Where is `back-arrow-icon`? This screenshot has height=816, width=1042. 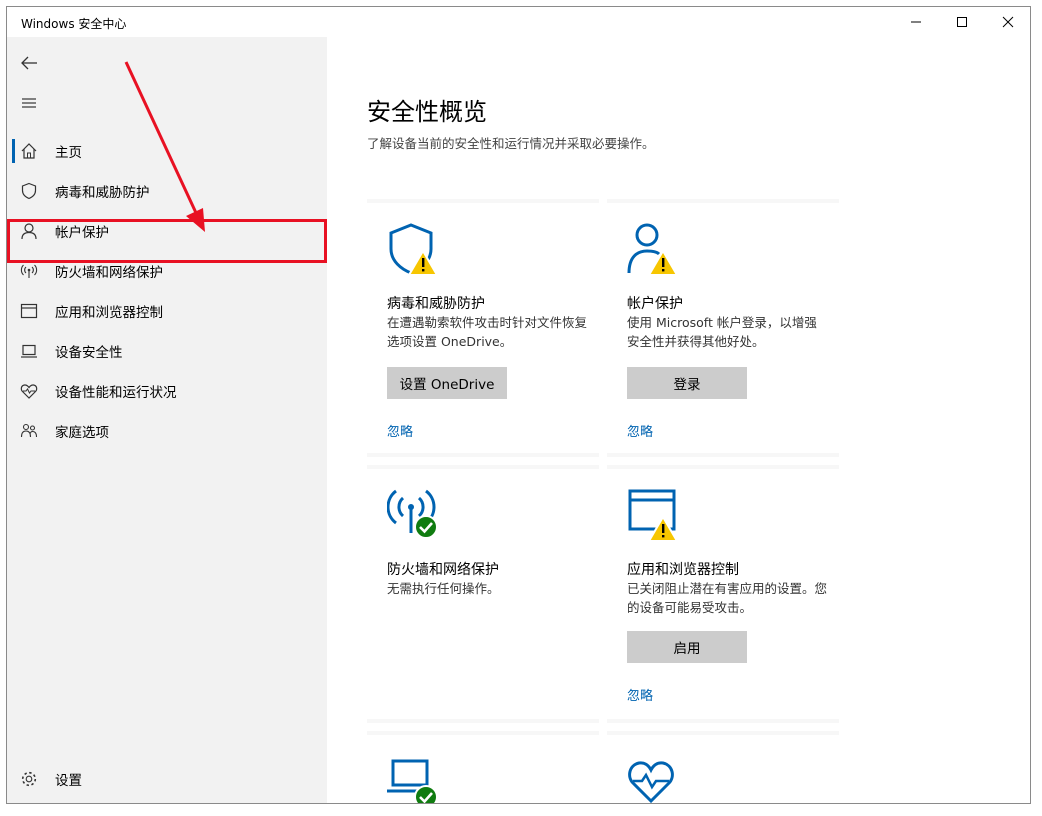
back-arrow-icon is located at coordinates (29, 63).